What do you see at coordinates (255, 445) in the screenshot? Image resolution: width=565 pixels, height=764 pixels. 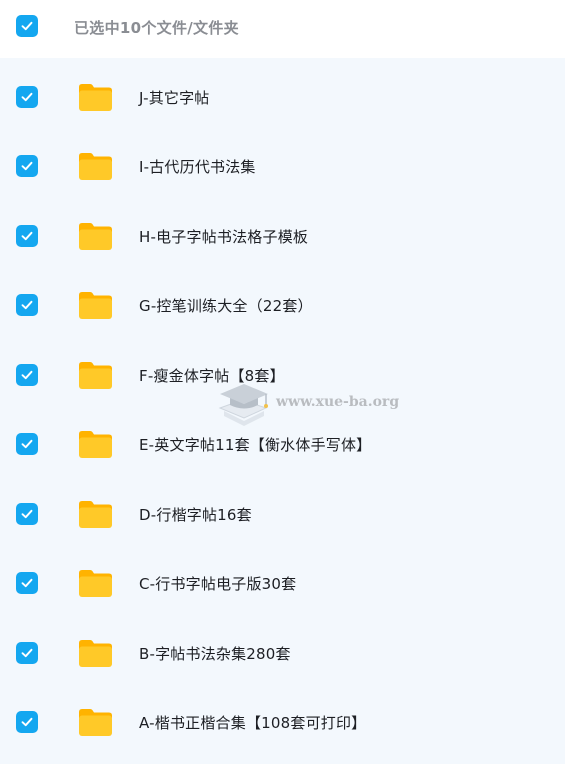 I see `folder-name: E-英文字帖11套【衡水体手写体】` at bounding box center [255, 445].